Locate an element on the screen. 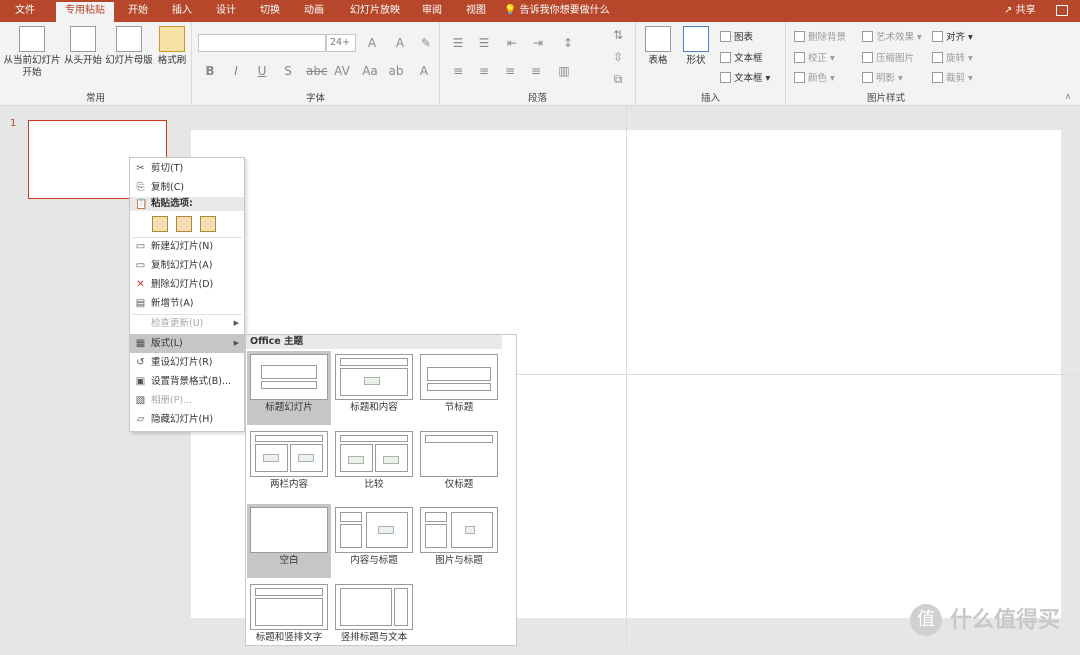  reset-picture-label: 明影 is located at coordinates (886, 78).